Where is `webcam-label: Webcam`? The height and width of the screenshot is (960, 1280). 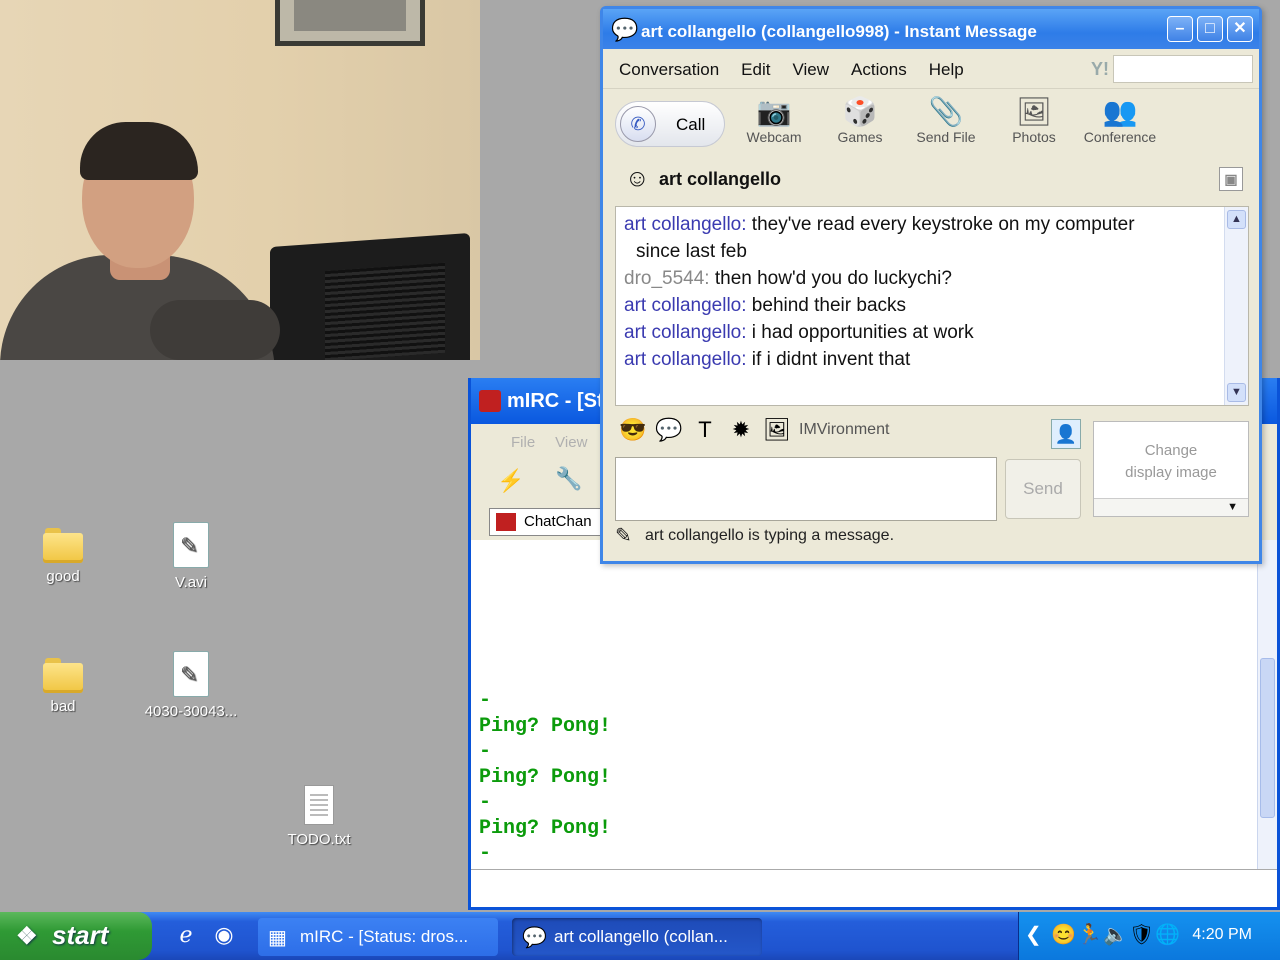
webcam-label: Webcam is located at coordinates (774, 137).